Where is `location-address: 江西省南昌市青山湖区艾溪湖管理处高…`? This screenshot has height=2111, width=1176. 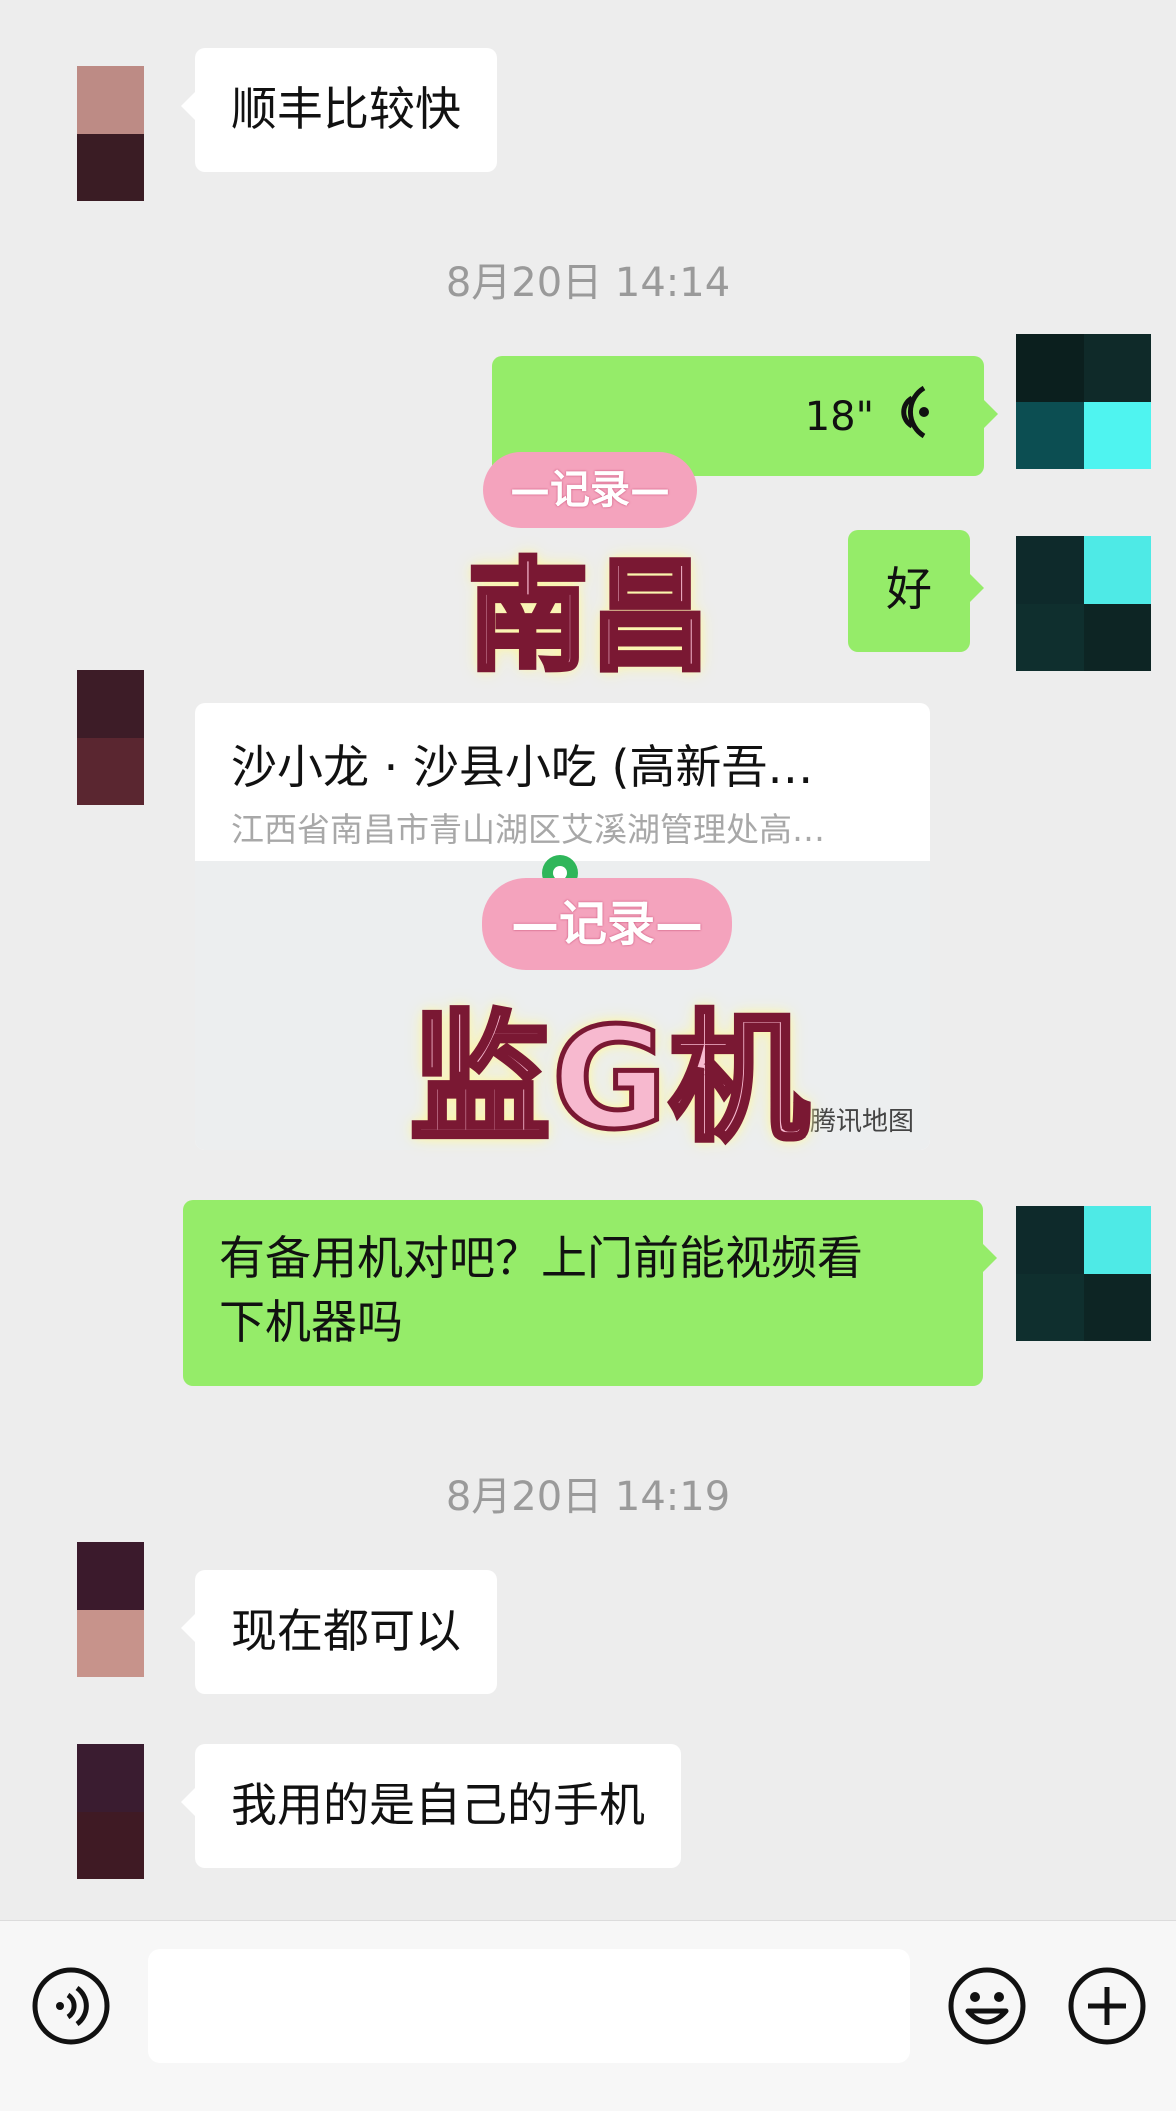
location-address: 江西省南昌市青山湖区艾溪湖管理处高… is located at coordinates (528, 829).